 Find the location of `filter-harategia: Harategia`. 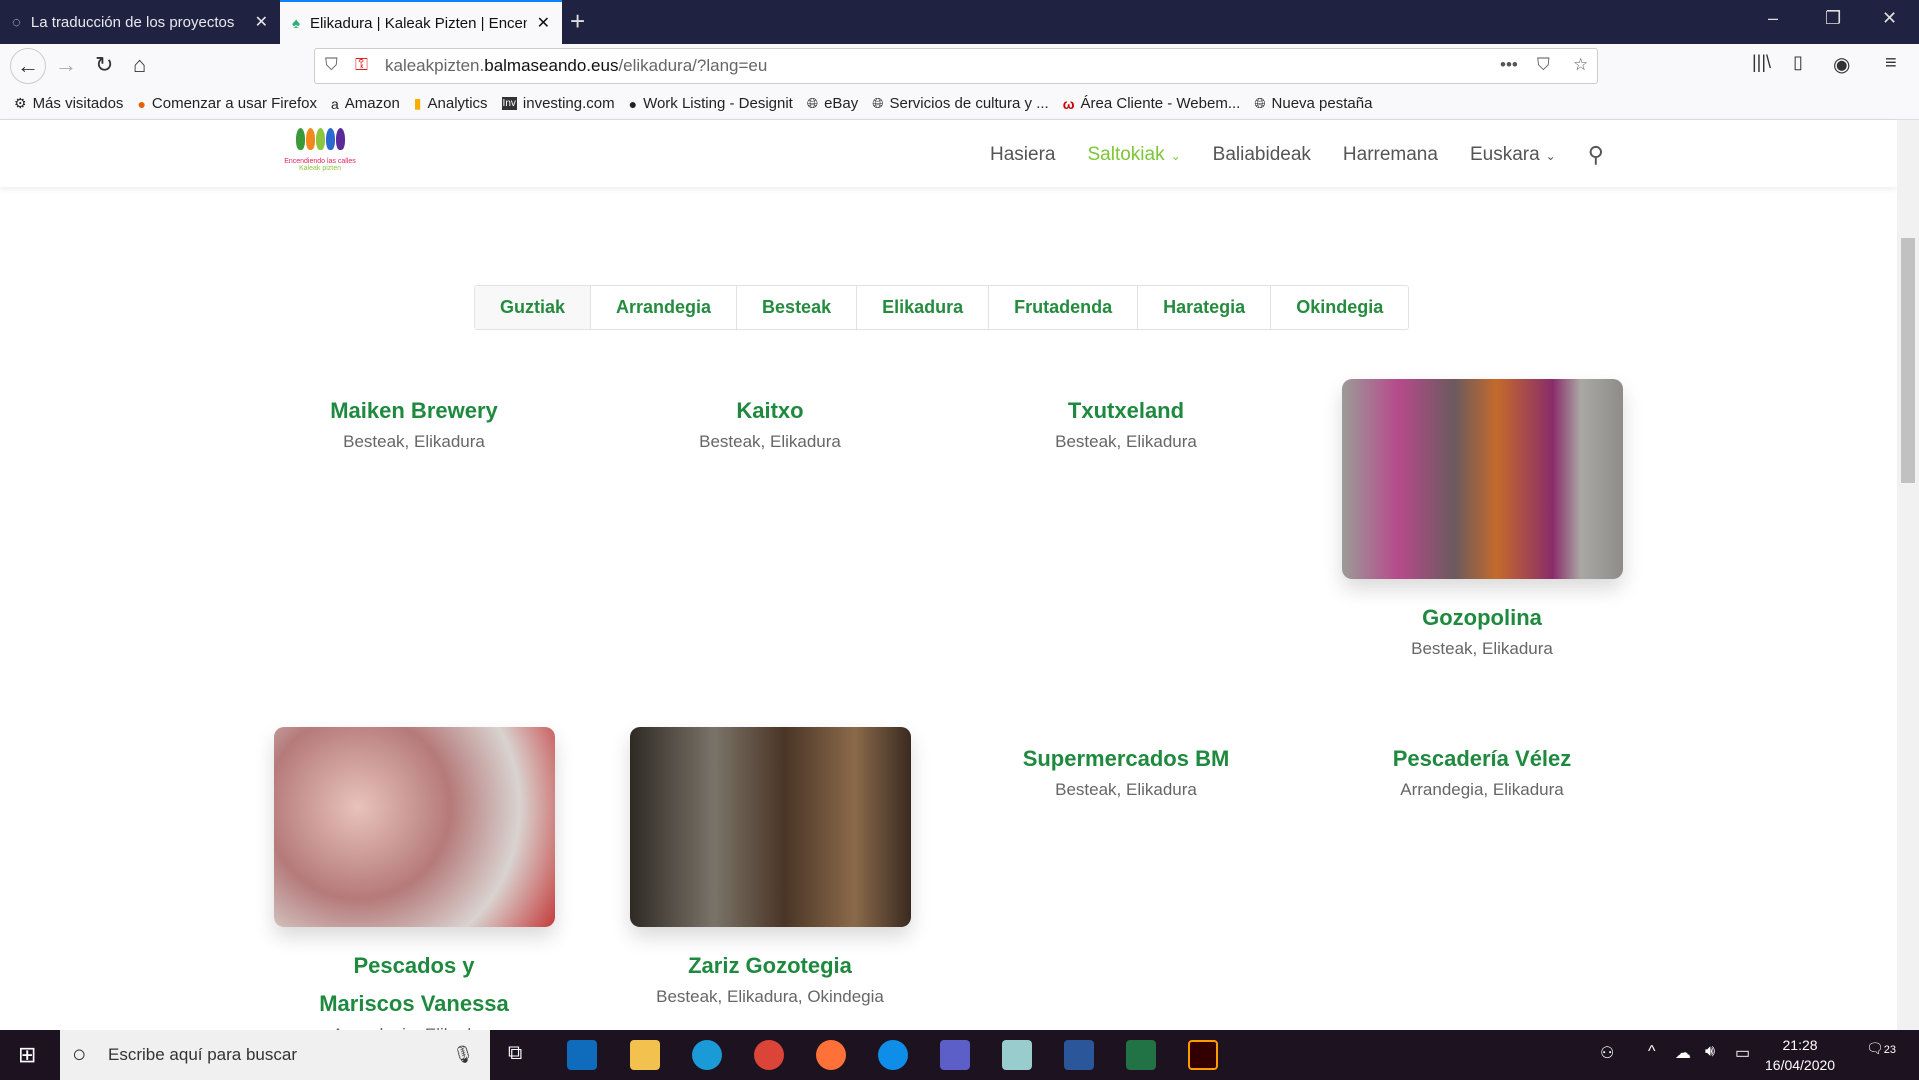

filter-harategia: Harategia is located at coordinates (1205, 307).